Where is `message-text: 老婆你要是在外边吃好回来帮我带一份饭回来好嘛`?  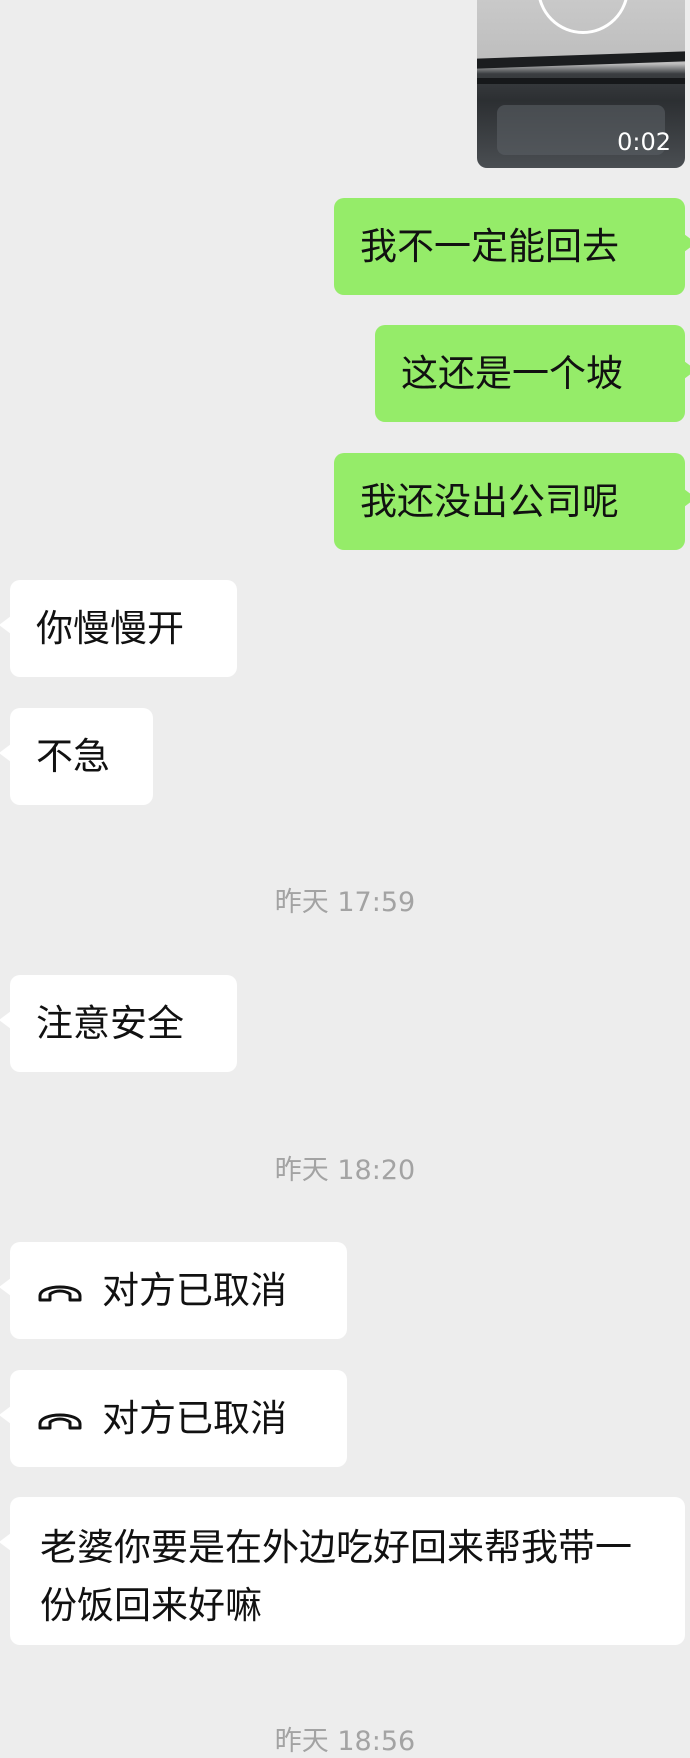
message-text: 老婆你要是在外边吃好回来帮我带一份饭回来好嘛 is located at coordinates (336, 1576).